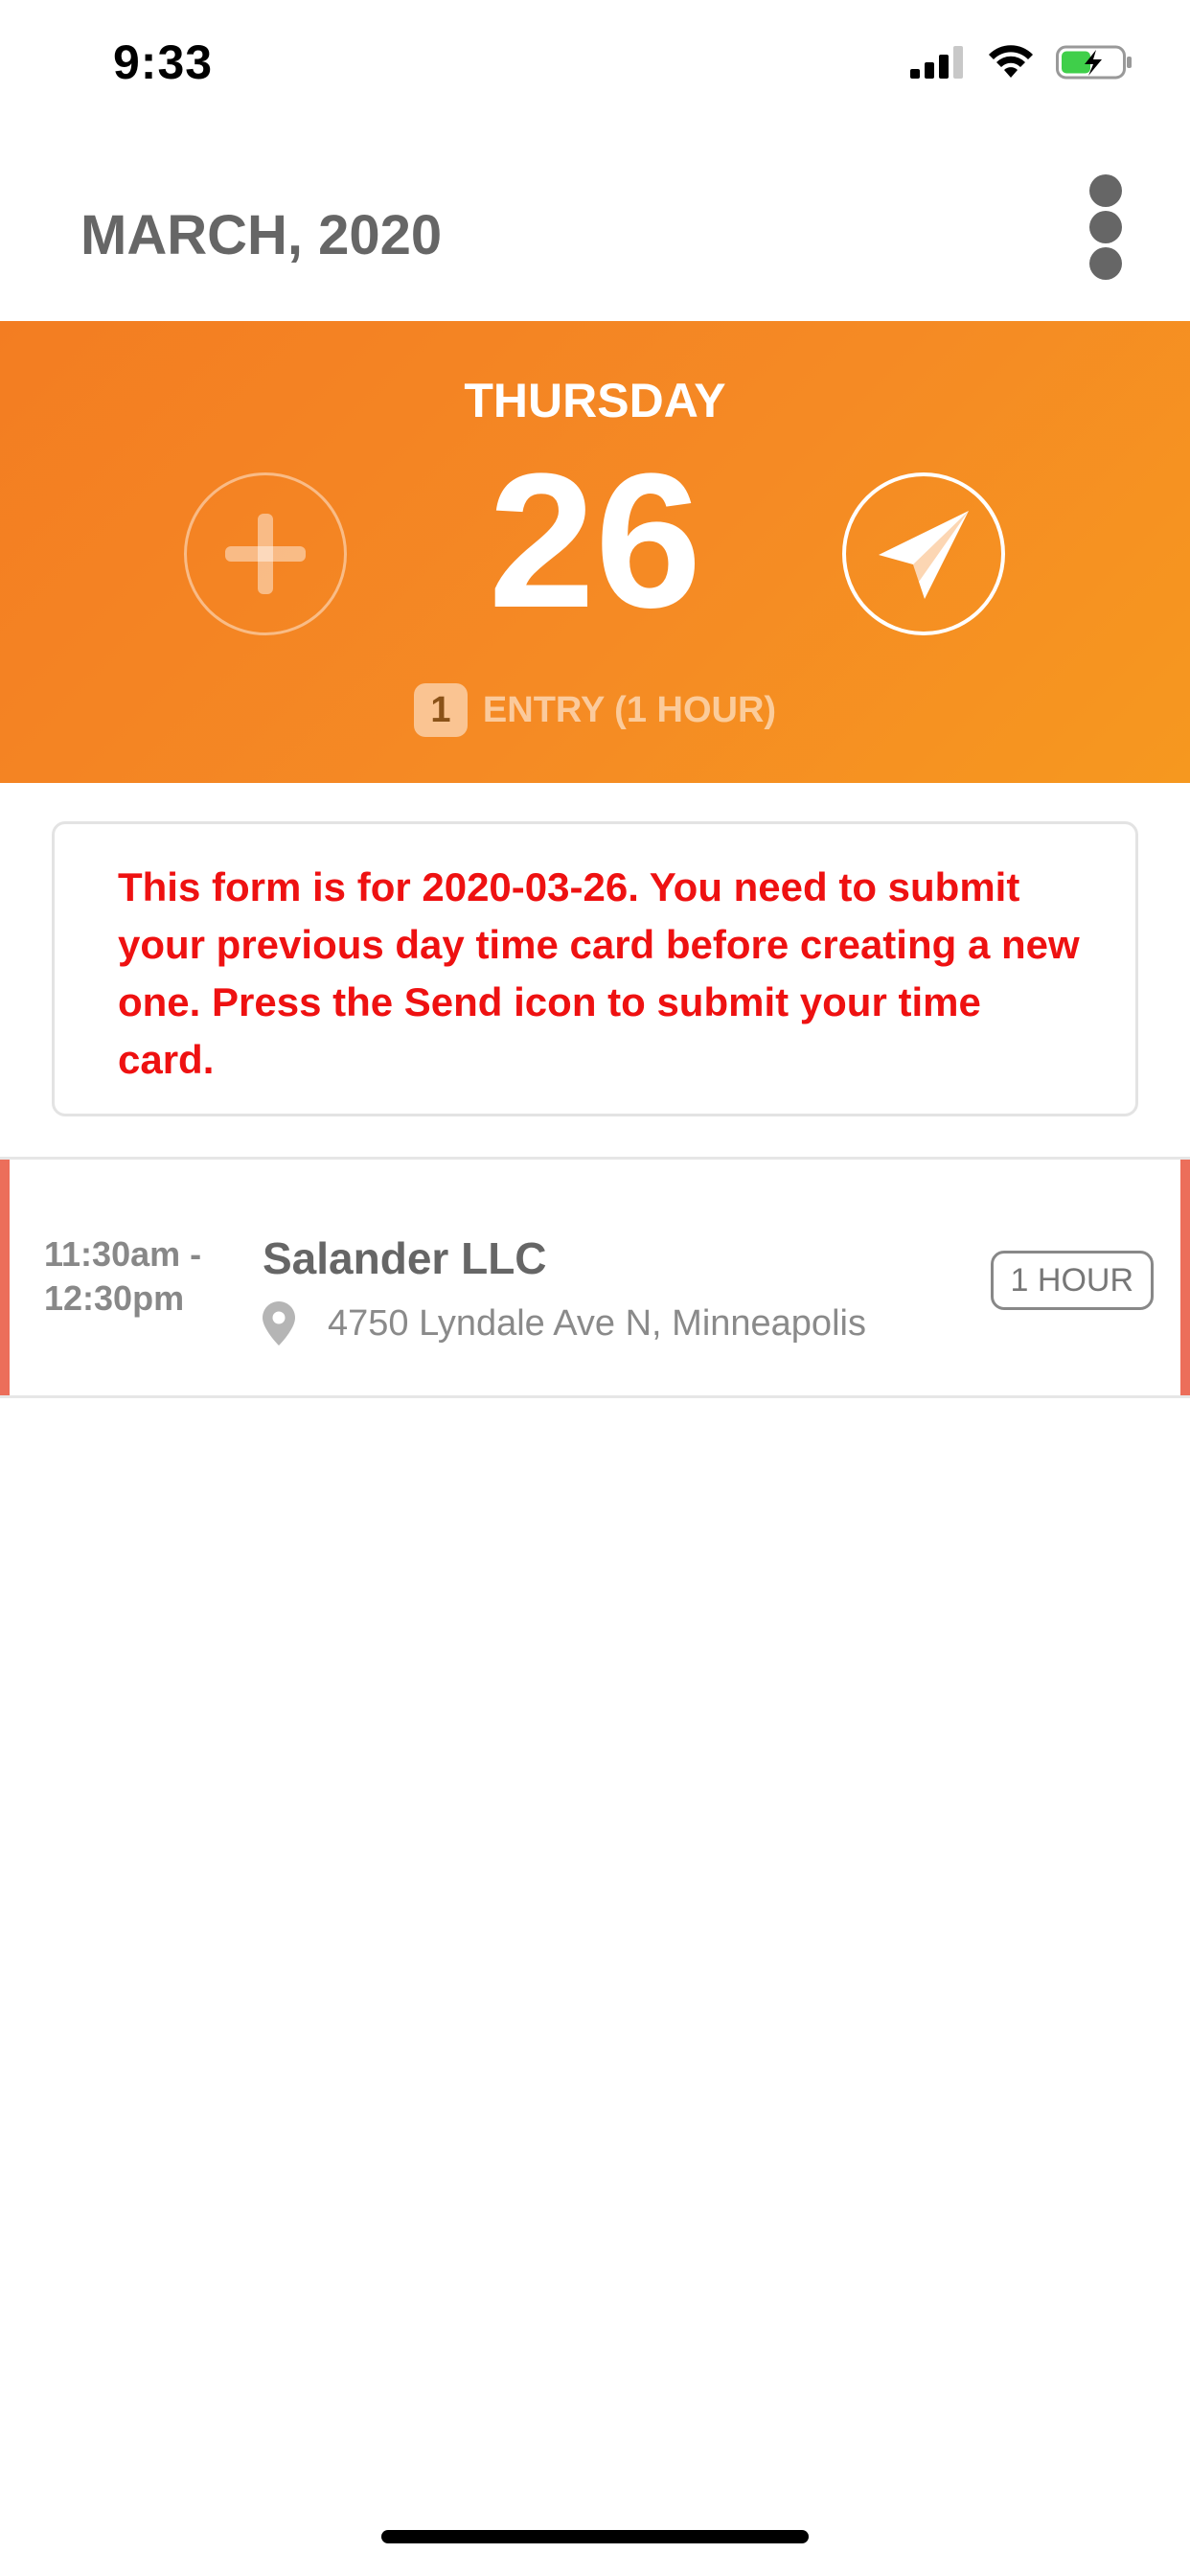  I want to click on battery-charging-icon, so click(1094, 63).